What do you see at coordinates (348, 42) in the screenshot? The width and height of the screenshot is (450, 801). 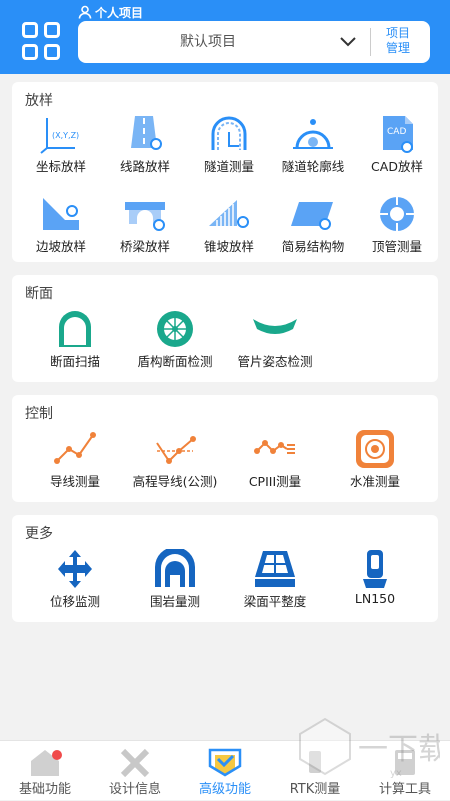 I see `chevron-down-icon` at bounding box center [348, 42].